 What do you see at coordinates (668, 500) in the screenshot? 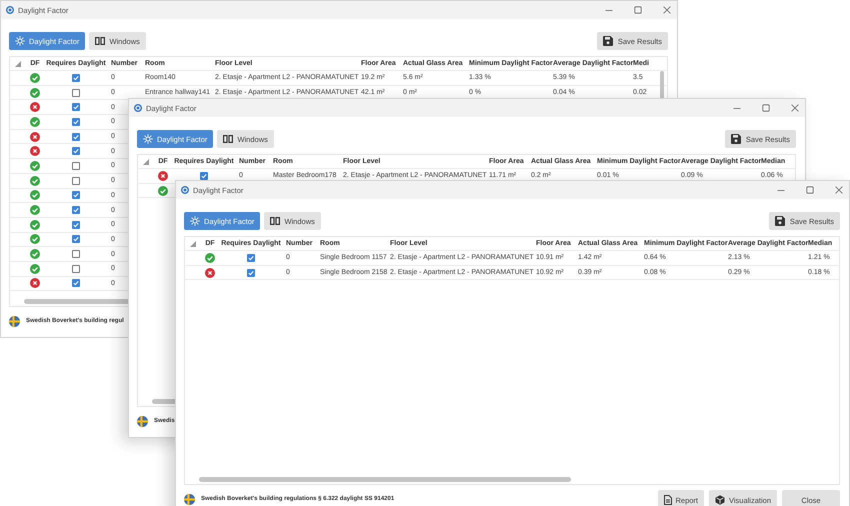
I see `document-icon` at bounding box center [668, 500].